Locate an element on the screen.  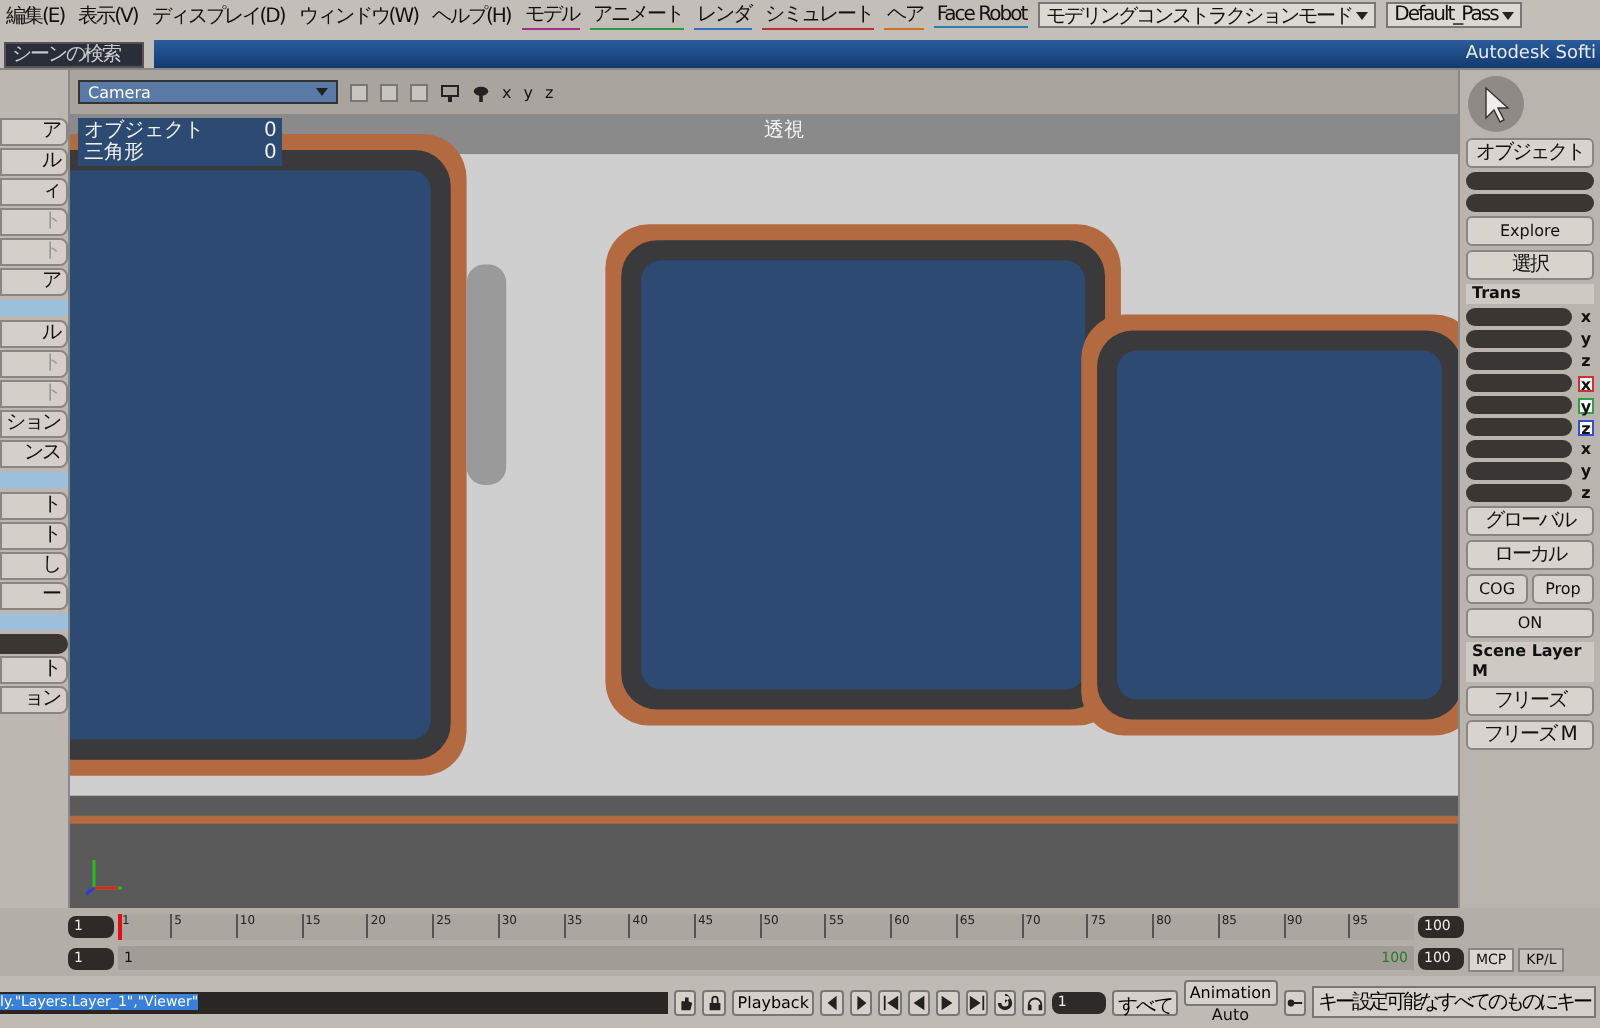
menu-item: 表示(V) is located at coordinates (108, 15).